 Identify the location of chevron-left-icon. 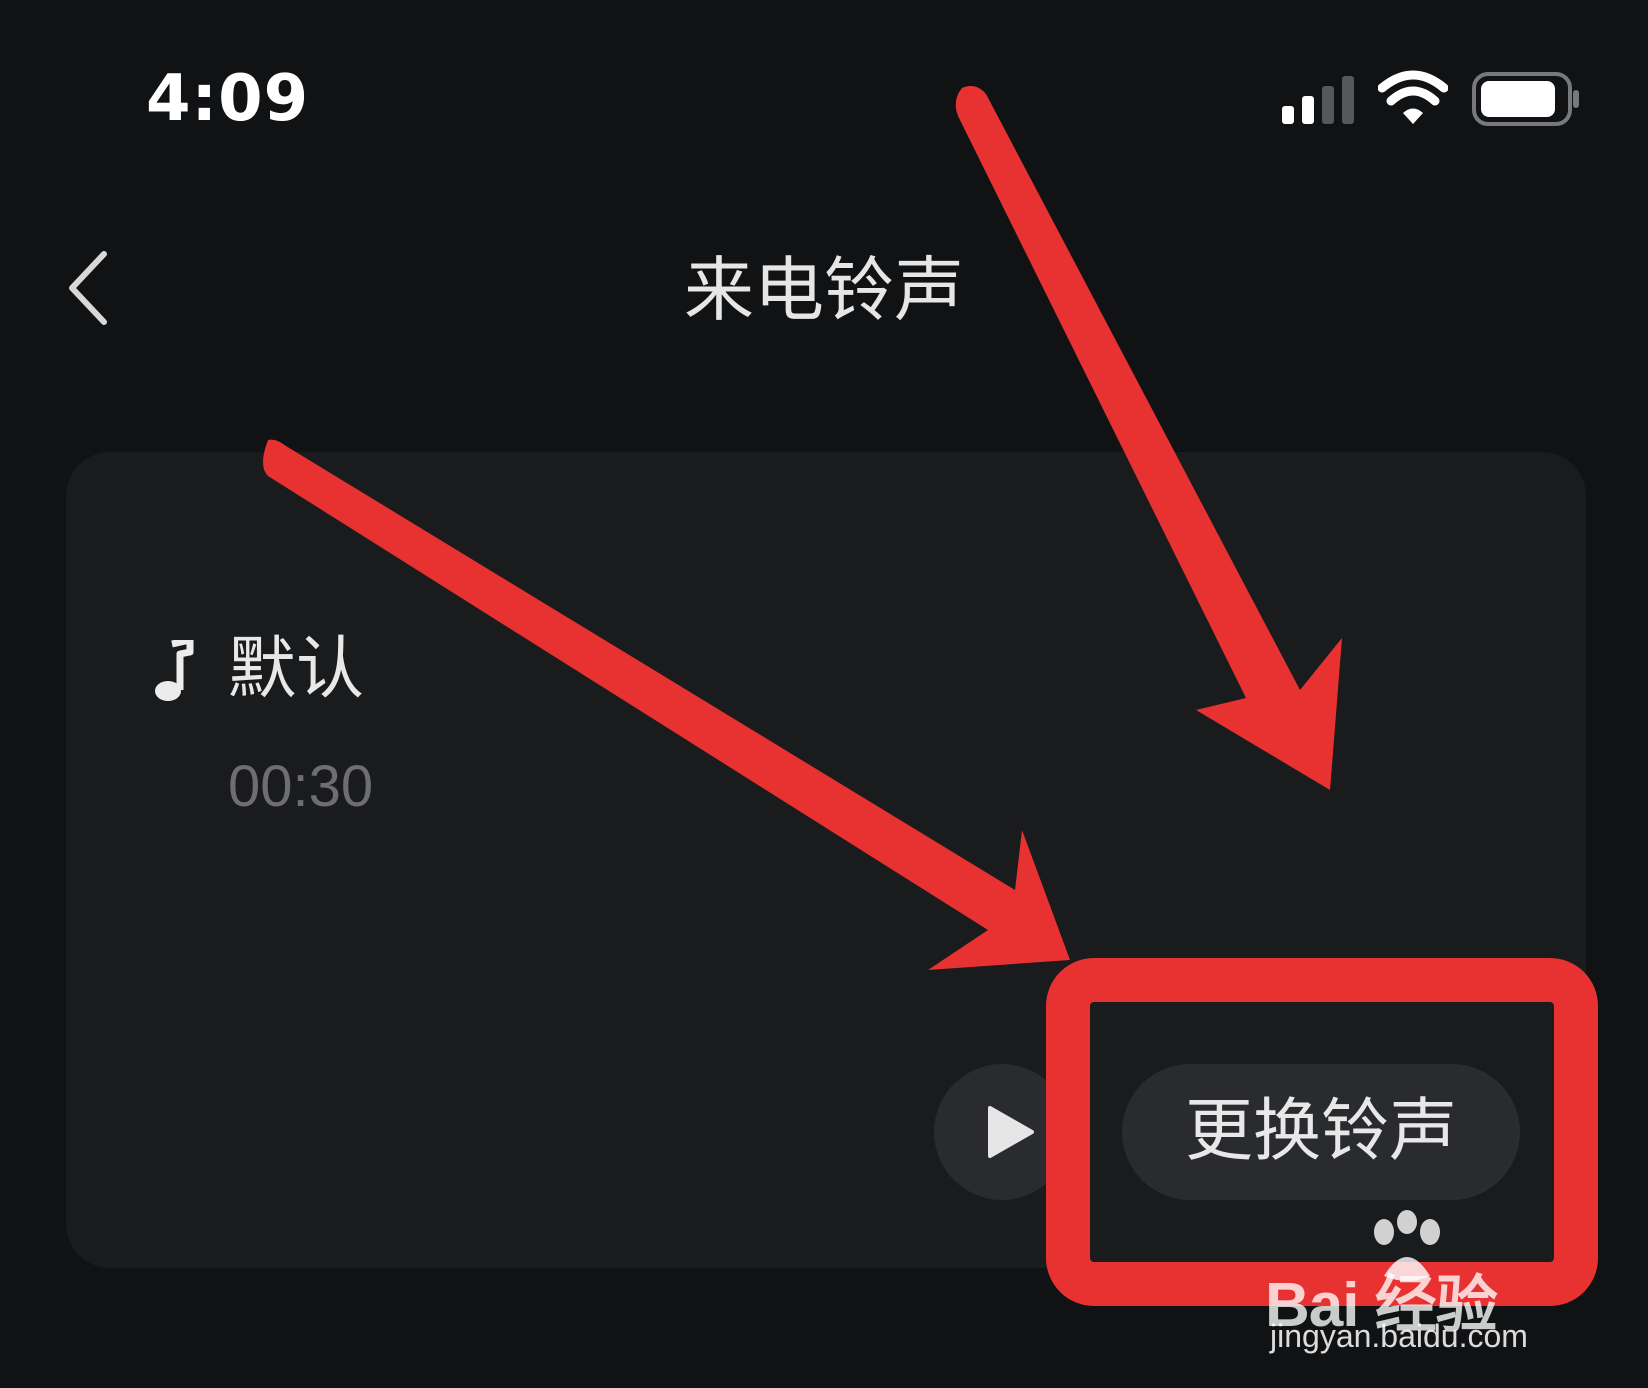
(92, 288).